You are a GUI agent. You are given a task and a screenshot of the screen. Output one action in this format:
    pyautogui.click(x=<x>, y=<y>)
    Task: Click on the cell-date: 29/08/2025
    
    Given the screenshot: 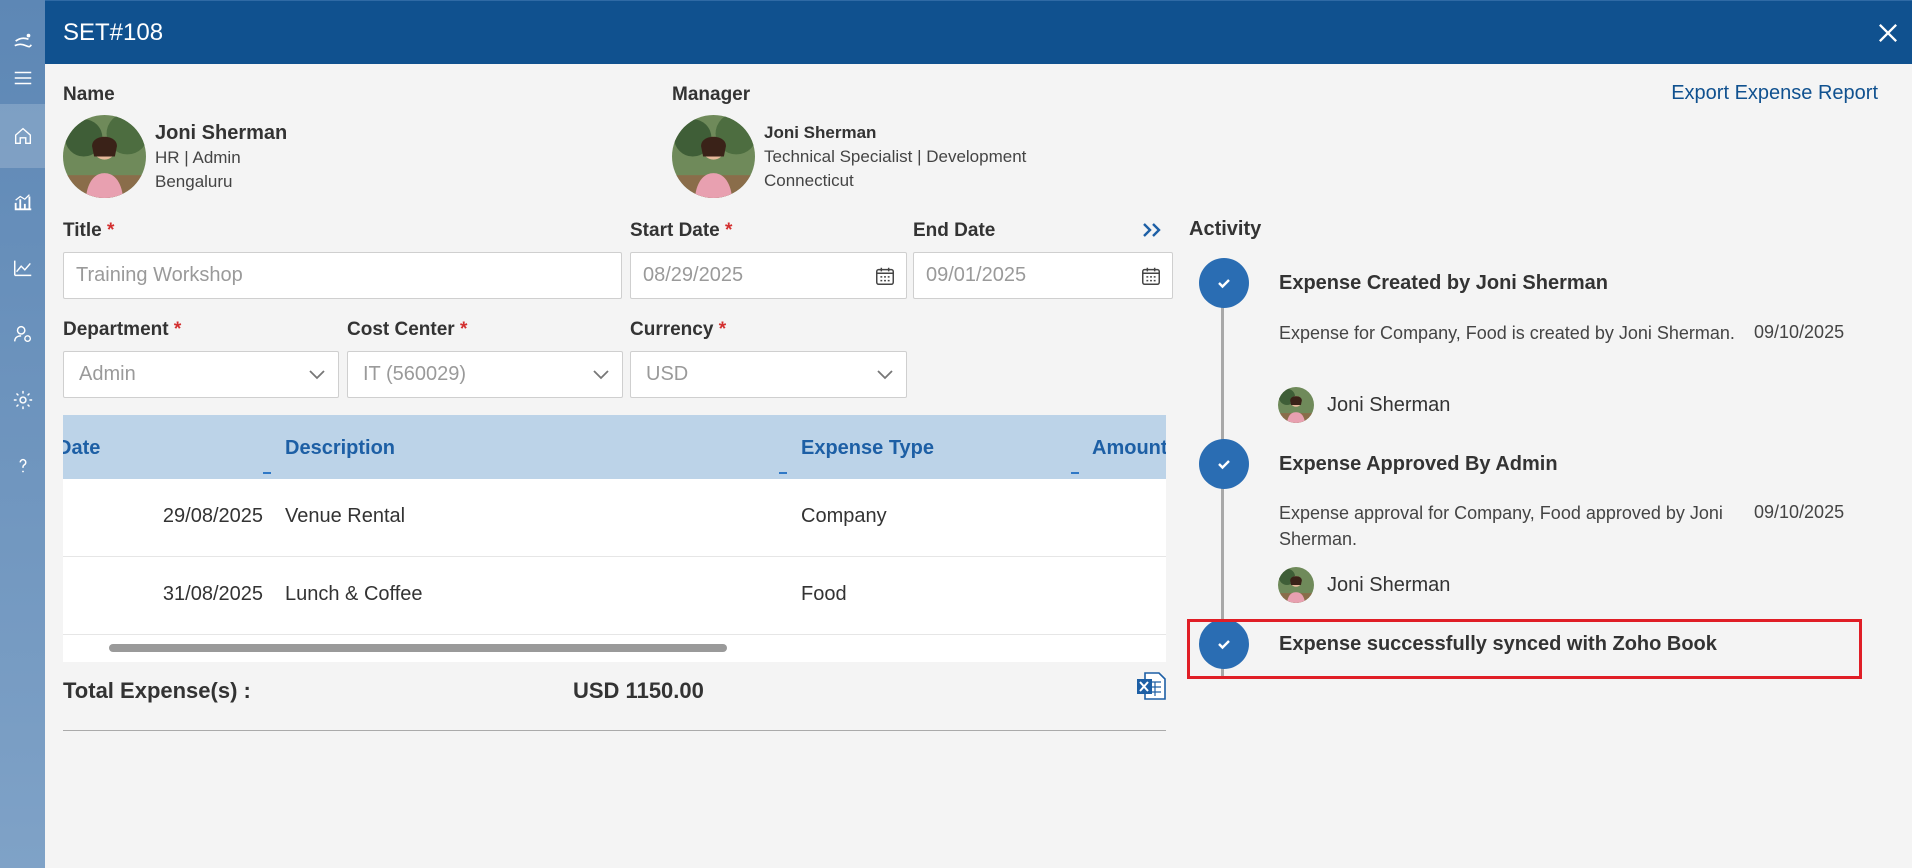 What is the action you would take?
    pyautogui.click(x=212, y=516)
    